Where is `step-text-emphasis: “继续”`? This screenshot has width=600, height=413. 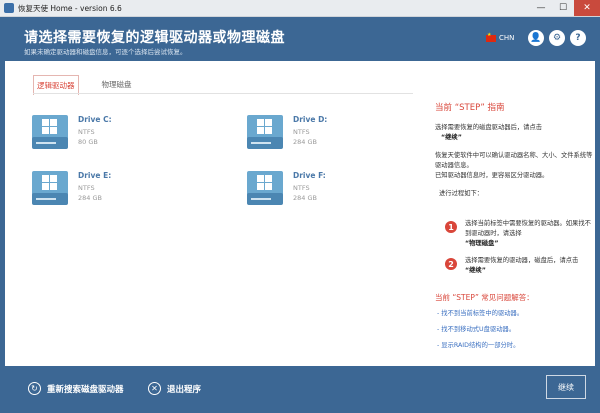 step-text-emphasis: “继续” is located at coordinates (475, 270).